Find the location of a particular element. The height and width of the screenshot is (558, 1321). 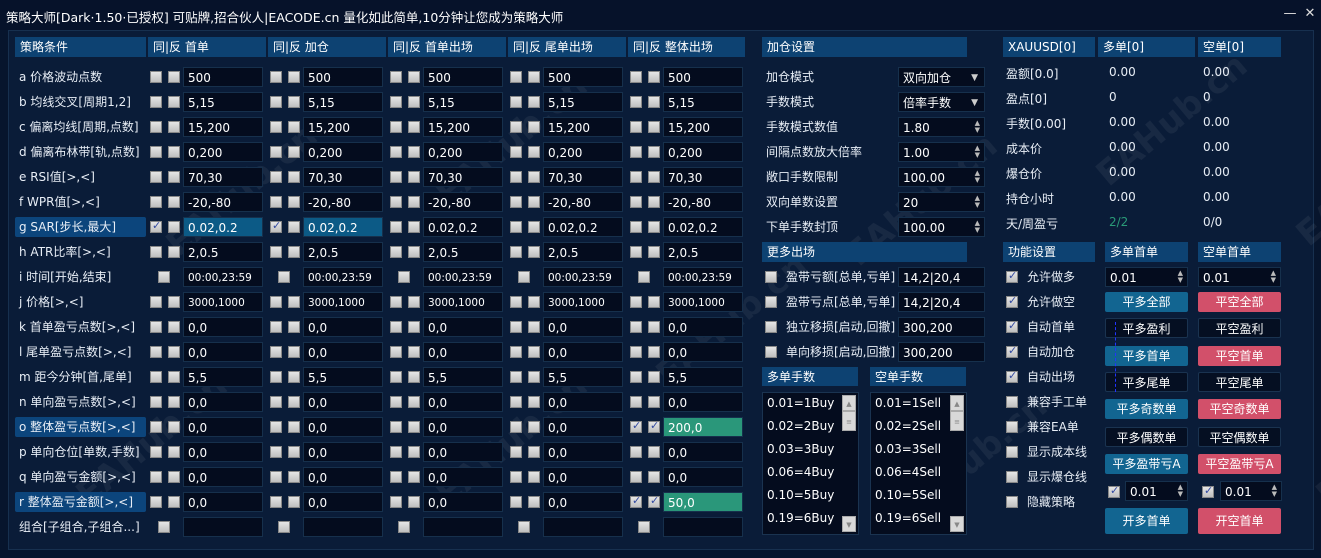

setting-dropdown: 双向加仓 ▼ is located at coordinates (941, 77).